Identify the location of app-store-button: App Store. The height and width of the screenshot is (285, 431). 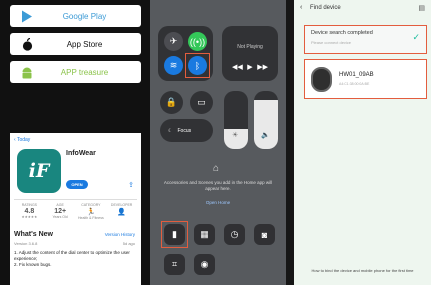
(75, 44).